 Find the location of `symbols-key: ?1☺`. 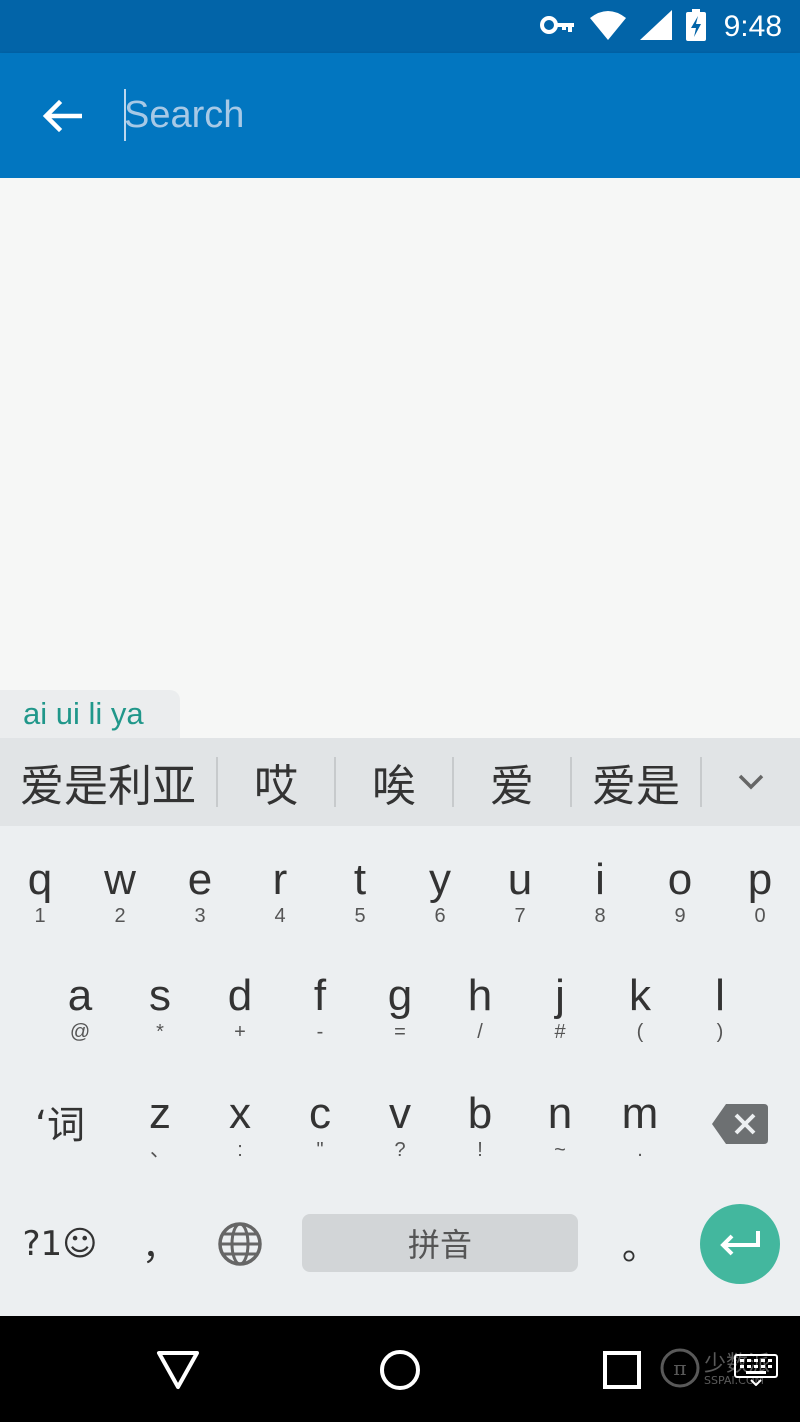

symbols-key: ?1☺ is located at coordinates (60, 1244).